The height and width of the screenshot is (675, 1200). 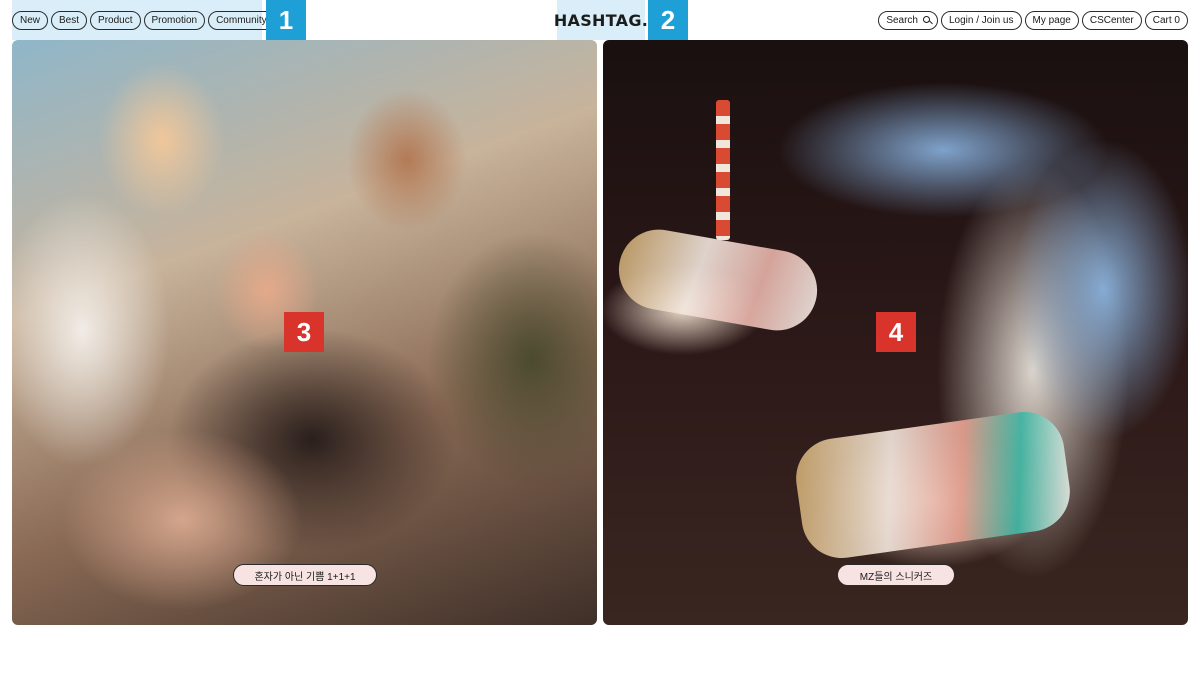 I want to click on annotation-marker-4: 4, so click(x=896, y=332).